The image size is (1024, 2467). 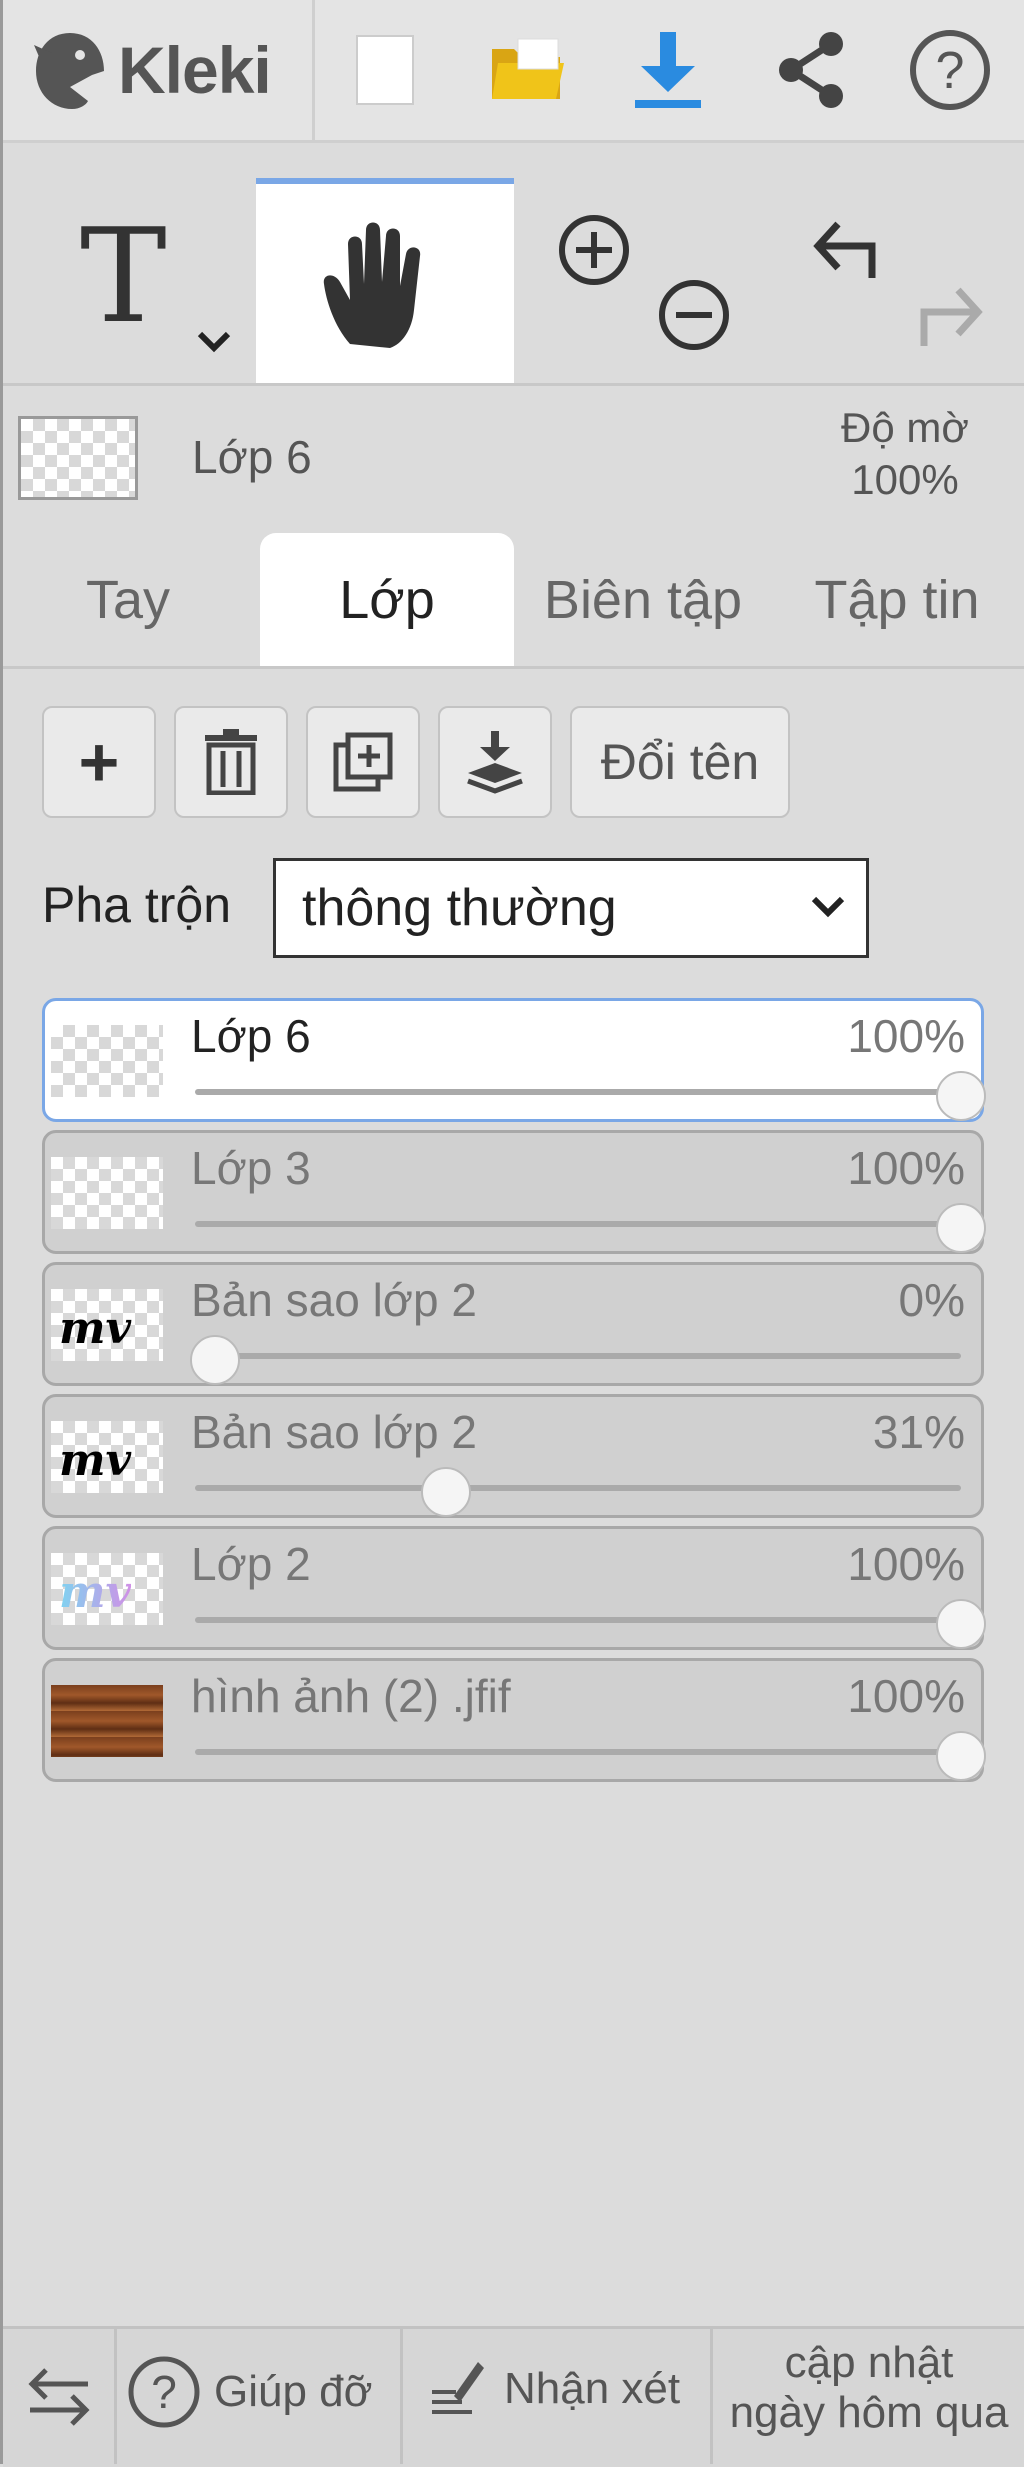 I want to click on rename-layer-button: Đổi tên, so click(x=680, y=762).